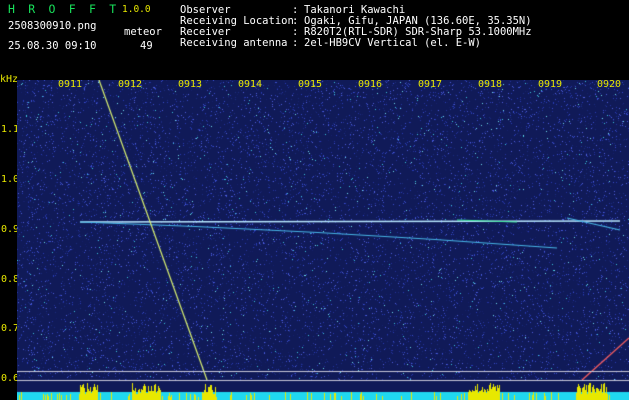 The width and height of the screenshot is (629, 400). Describe the element at coordinates (393, 43) in the screenshot. I see `info-value: 2el-HB9CV Vertical (el. E-W)` at that location.